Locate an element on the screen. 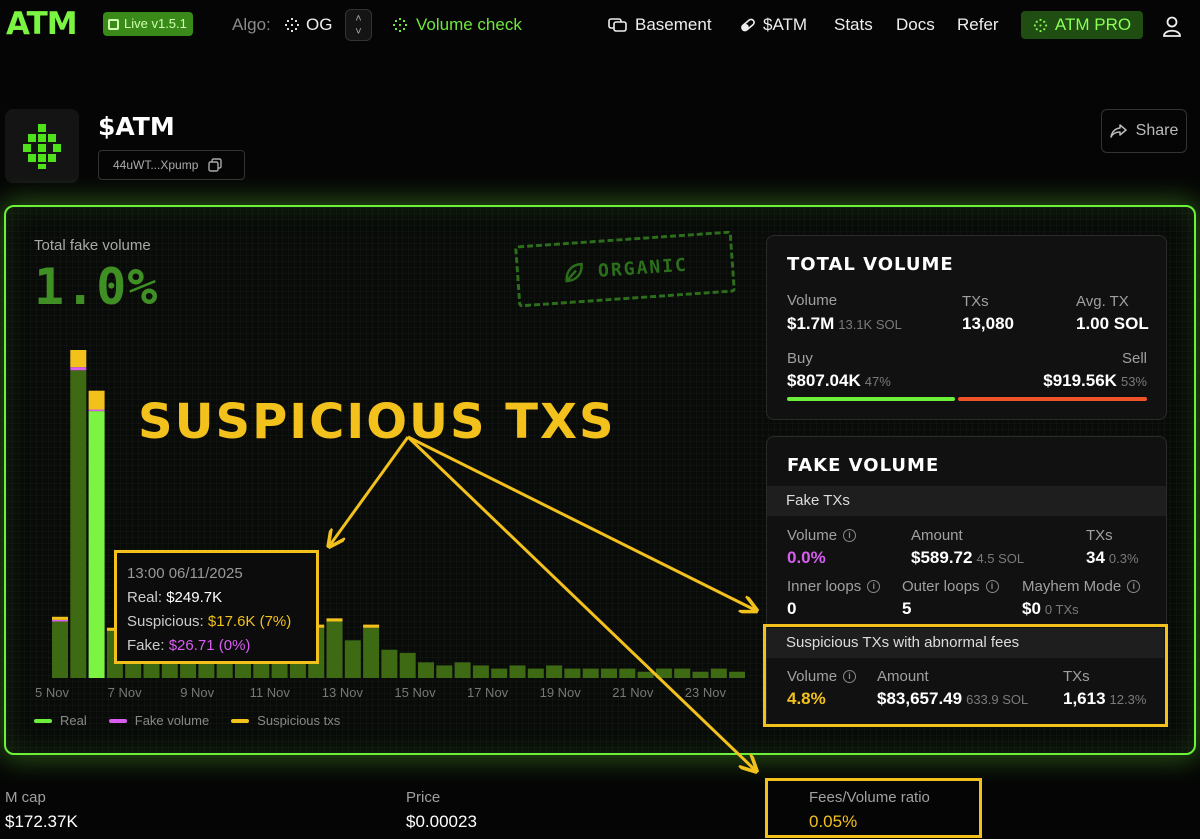 The height and width of the screenshot is (839, 1200). leaf-icon is located at coordinates (574, 272).